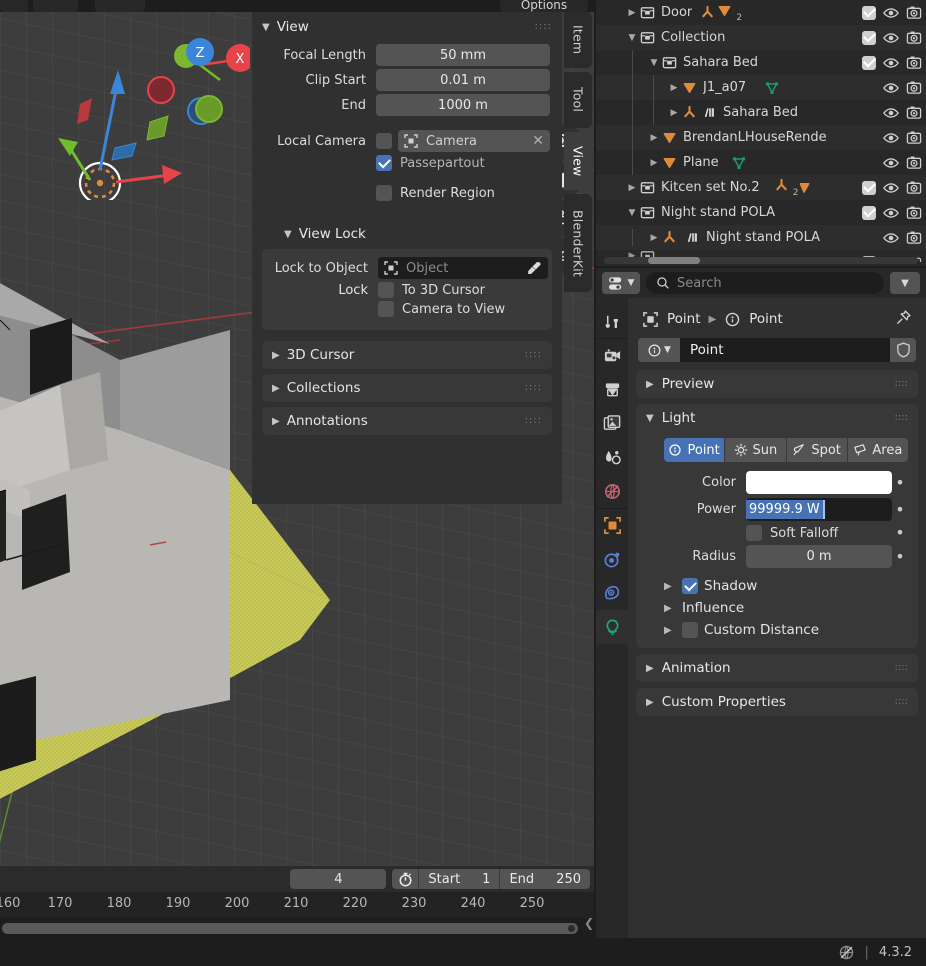 The height and width of the screenshot is (966, 926). Describe the element at coordinates (659, 350) in the screenshot. I see `datablock-browse-button: ▼` at that location.